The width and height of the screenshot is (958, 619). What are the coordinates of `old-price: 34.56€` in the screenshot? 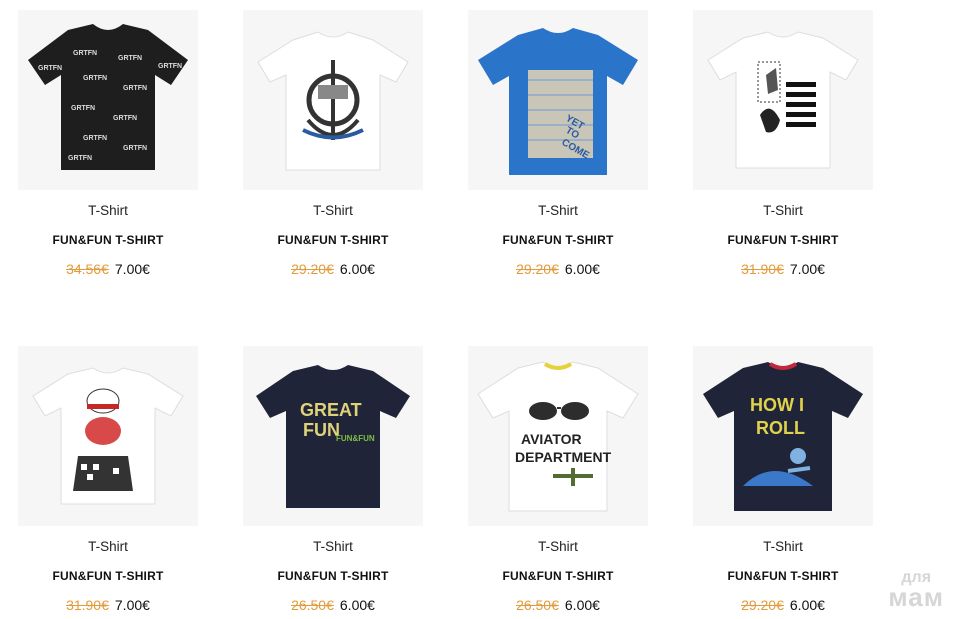 It's located at (87, 269).